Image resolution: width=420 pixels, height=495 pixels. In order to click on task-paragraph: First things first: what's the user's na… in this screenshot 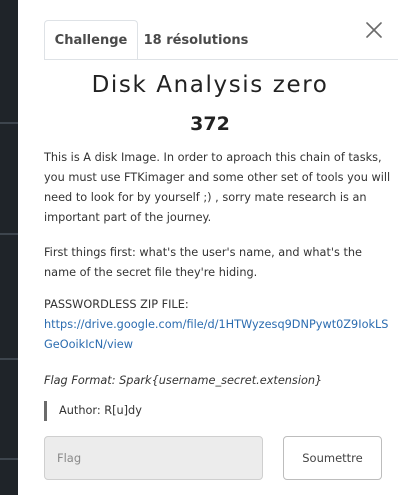, I will do `click(203, 262)`.